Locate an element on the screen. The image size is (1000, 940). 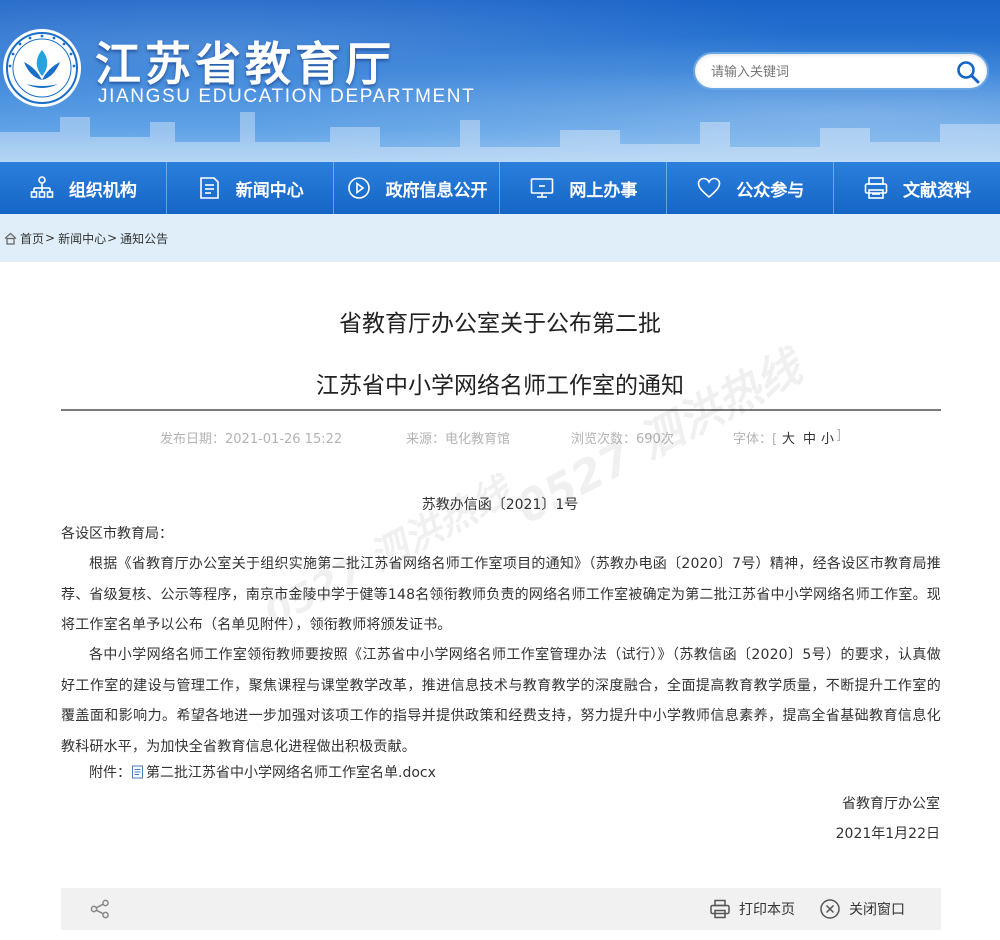
publish-date: 发布日期：2021-01-26 15:22 is located at coordinates (251, 439).